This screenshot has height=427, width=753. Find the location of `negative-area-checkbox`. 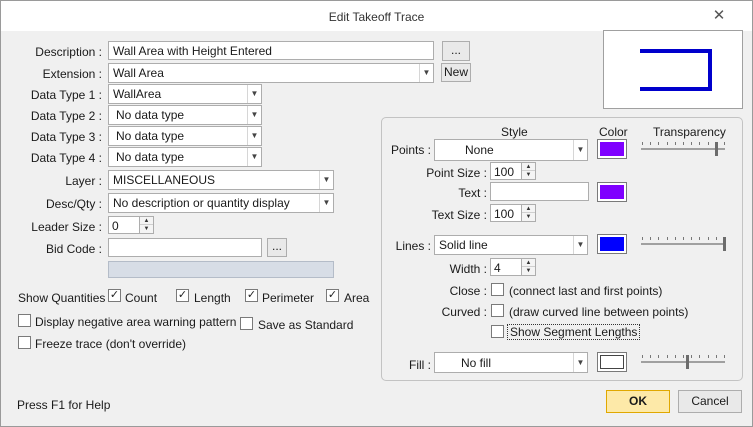

negative-area-checkbox is located at coordinates (24, 320).